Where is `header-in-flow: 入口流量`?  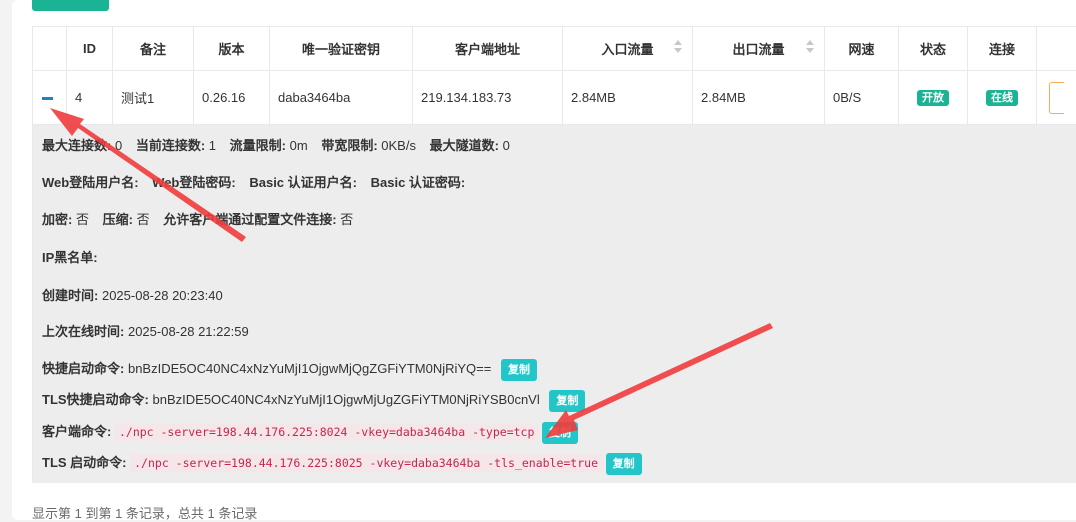
header-in-flow: 入口流量 is located at coordinates (628, 49).